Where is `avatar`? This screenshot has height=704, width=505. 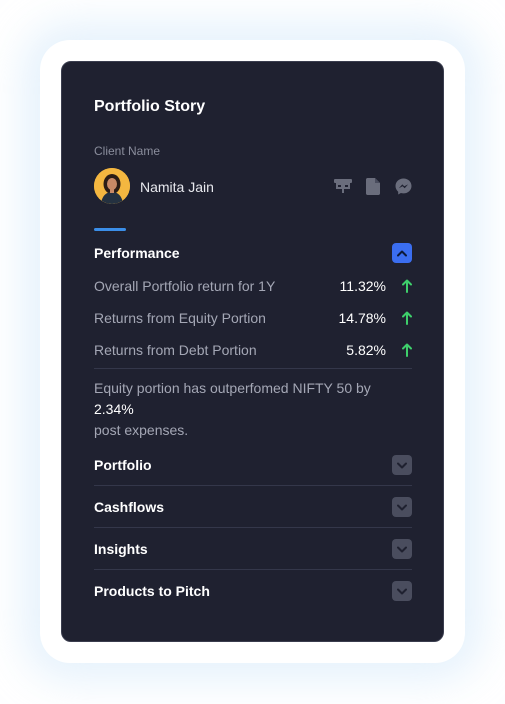
avatar is located at coordinates (112, 186).